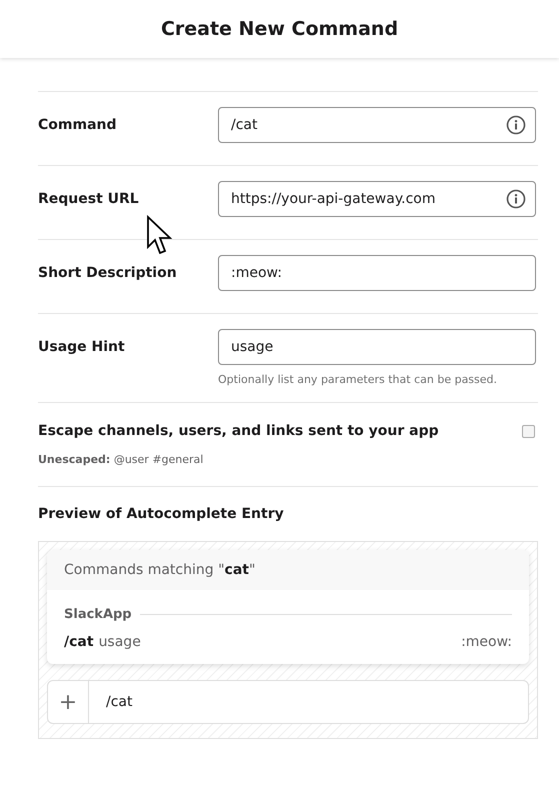 This screenshot has width=559, height=793. I want to click on input-field: /cat, so click(377, 125).